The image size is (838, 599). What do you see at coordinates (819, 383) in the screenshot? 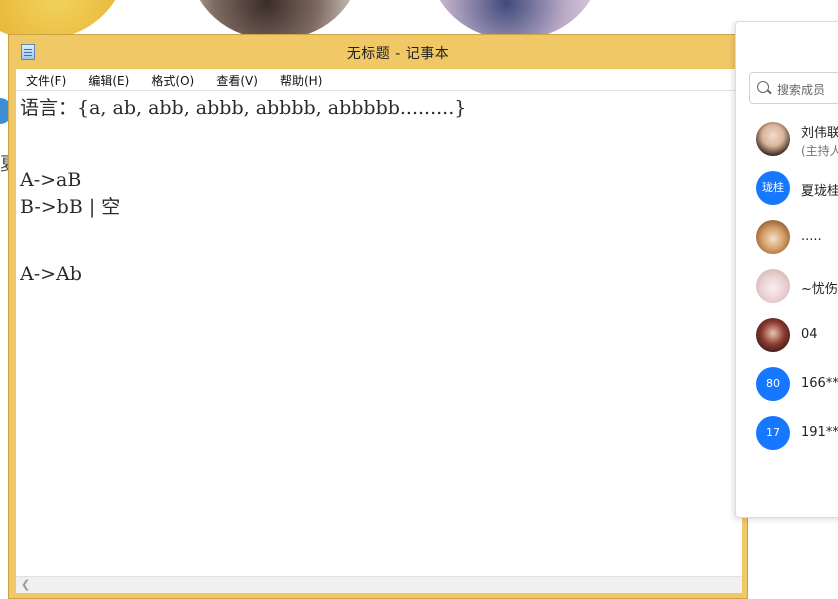
I see `member-name: 166**` at bounding box center [819, 383].